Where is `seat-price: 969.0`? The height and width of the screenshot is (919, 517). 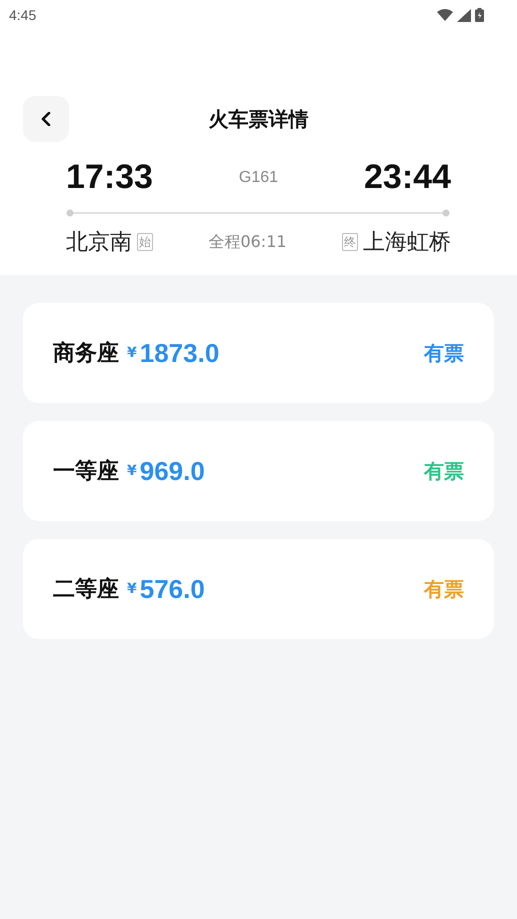 seat-price: 969.0 is located at coordinates (172, 471).